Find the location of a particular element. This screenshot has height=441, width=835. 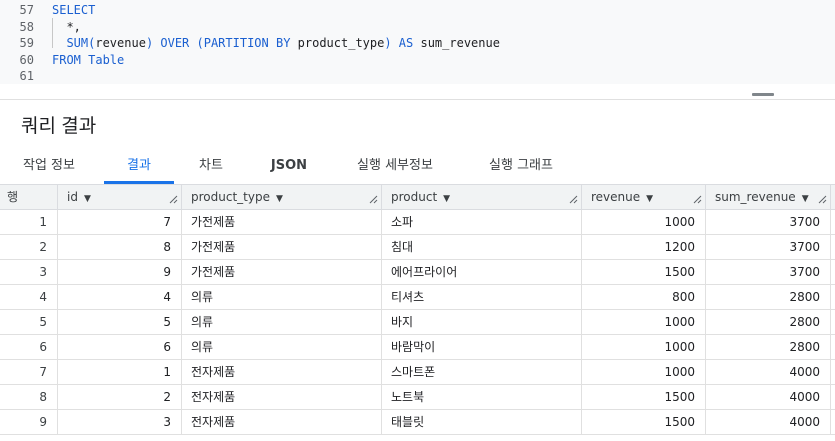

code-line: 57 SELECT is located at coordinates (417, 10).